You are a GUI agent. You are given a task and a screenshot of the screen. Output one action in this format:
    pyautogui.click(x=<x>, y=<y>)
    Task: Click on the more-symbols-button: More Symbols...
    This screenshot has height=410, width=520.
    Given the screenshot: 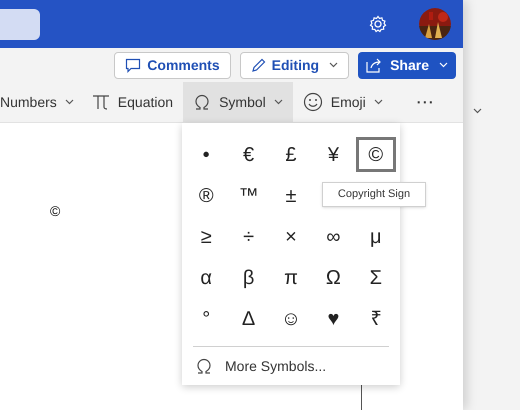 What is the action you would take?
    pyautogui.click(x=291, y=366)
    